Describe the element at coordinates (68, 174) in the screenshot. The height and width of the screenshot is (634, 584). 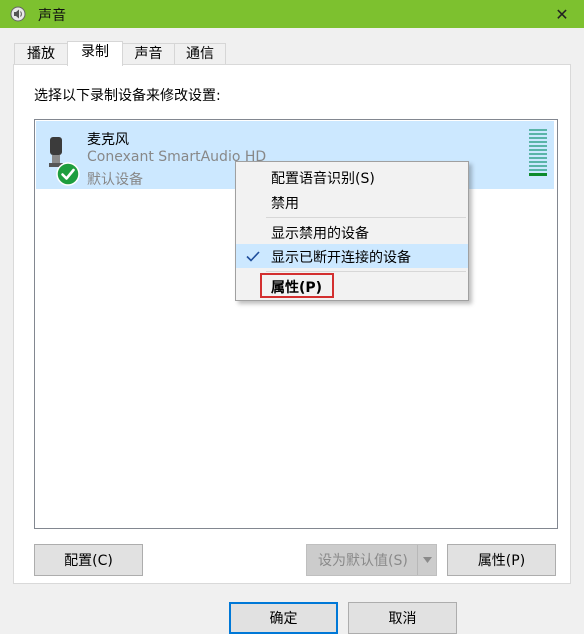
I see `default-check-icon` at that location.